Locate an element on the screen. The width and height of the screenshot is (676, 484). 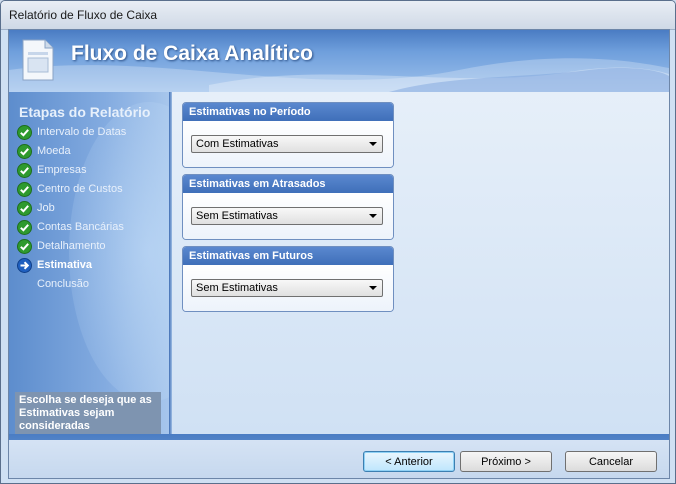
document-icon is located at coordinates (38, 60).